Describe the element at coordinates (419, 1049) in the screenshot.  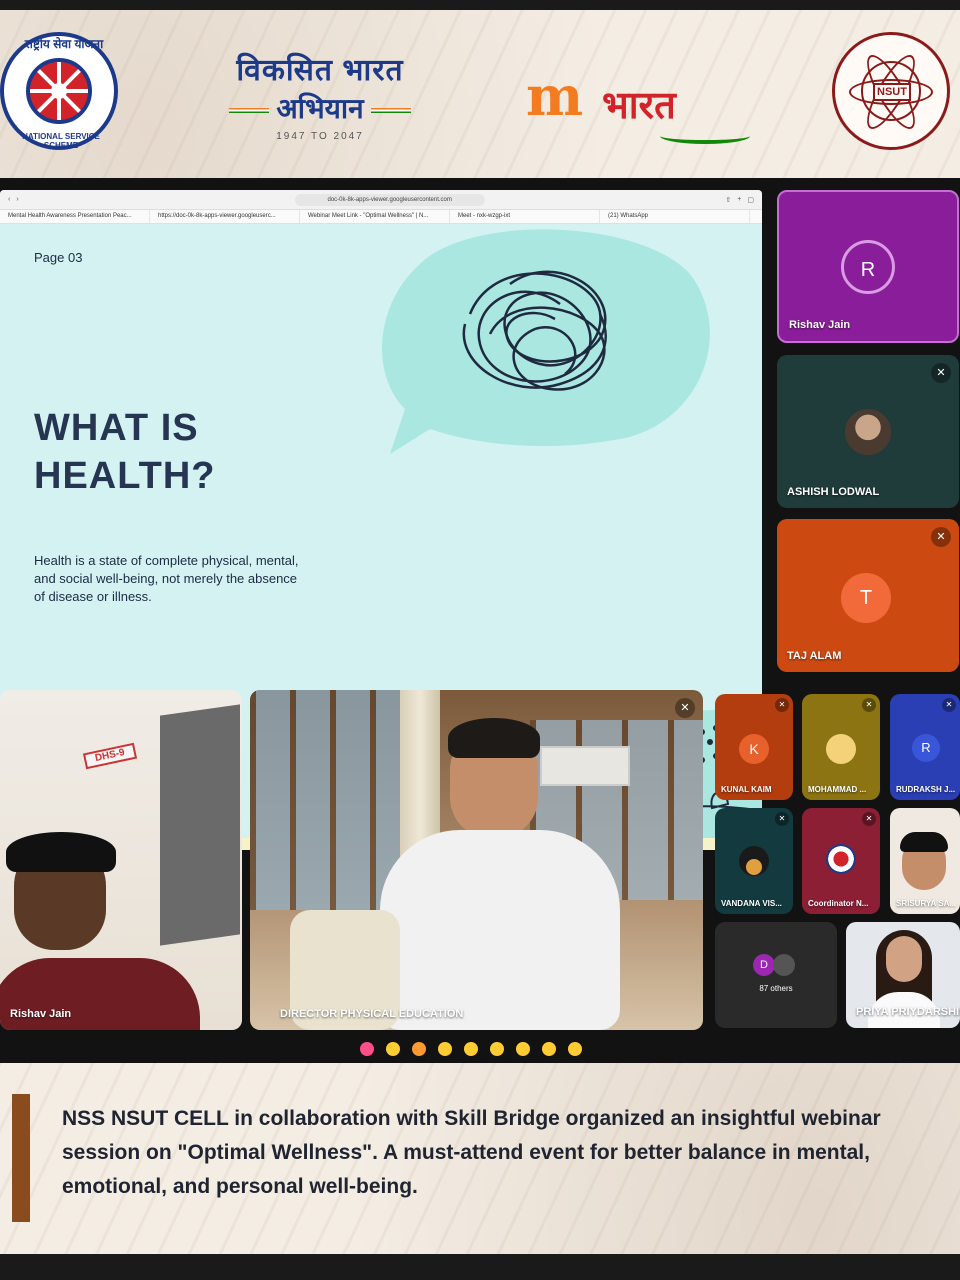
I see `party-icon` at that location.